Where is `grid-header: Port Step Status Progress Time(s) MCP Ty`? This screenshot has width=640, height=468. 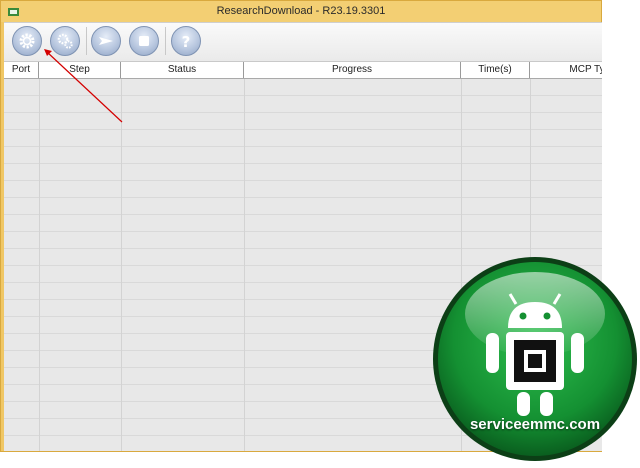
grid-header: Port Step Status Progress Time(s) MCP Ty is located at coordinates (303, 70).